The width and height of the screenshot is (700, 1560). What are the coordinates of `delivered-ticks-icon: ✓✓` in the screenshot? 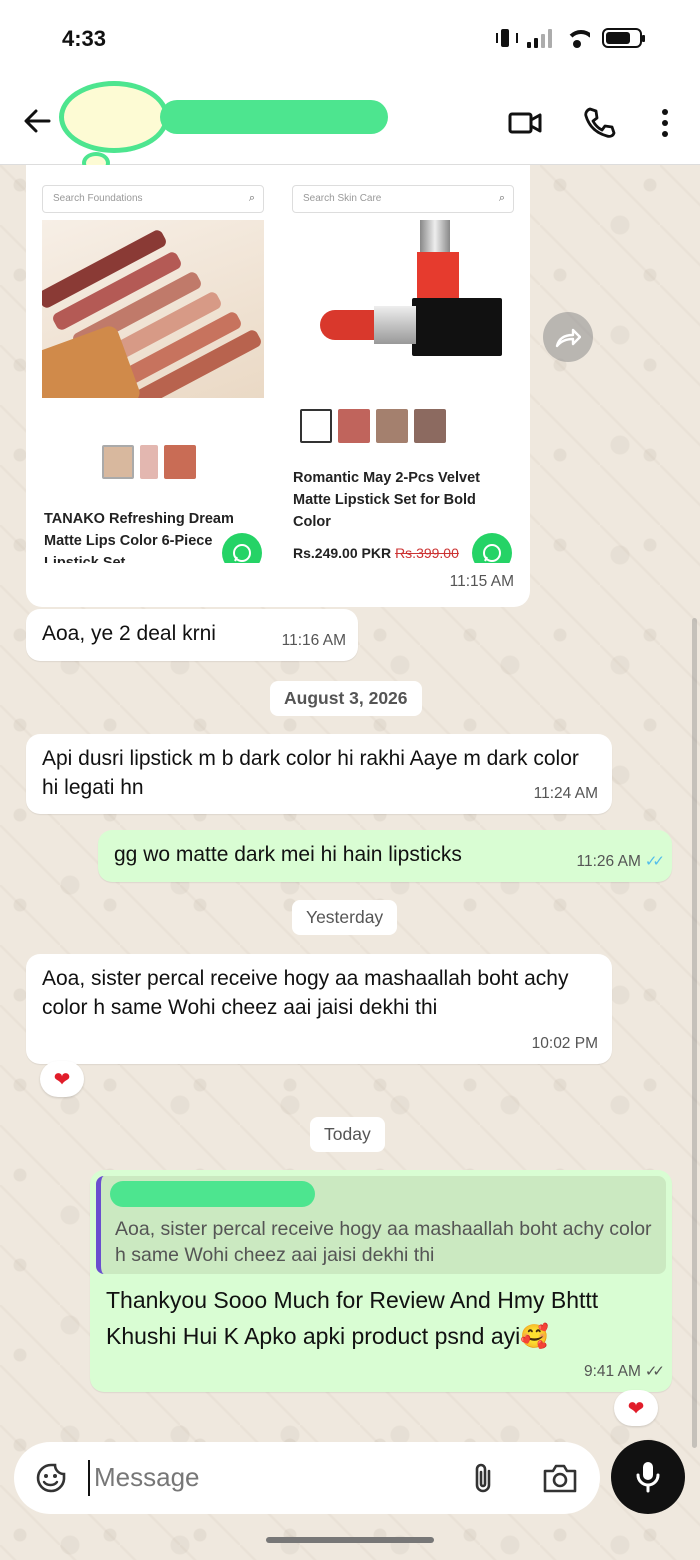 It's located at (654, 1371).